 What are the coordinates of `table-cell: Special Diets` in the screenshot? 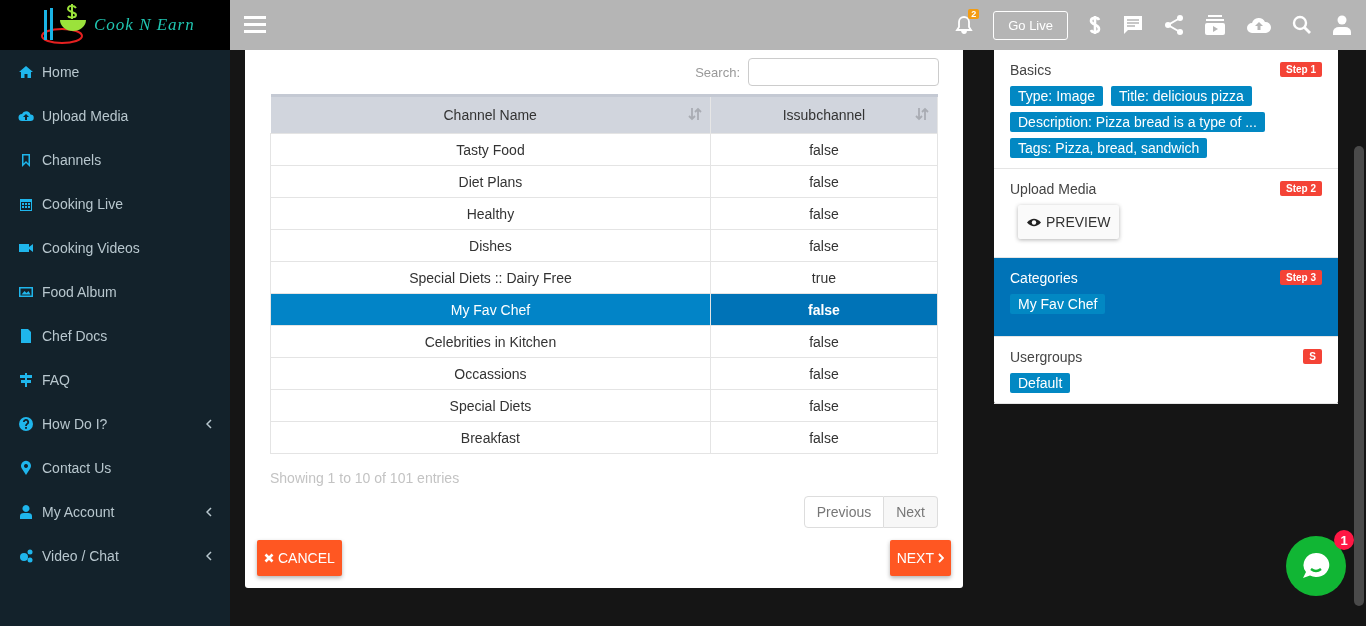 It's located at (490, 405).